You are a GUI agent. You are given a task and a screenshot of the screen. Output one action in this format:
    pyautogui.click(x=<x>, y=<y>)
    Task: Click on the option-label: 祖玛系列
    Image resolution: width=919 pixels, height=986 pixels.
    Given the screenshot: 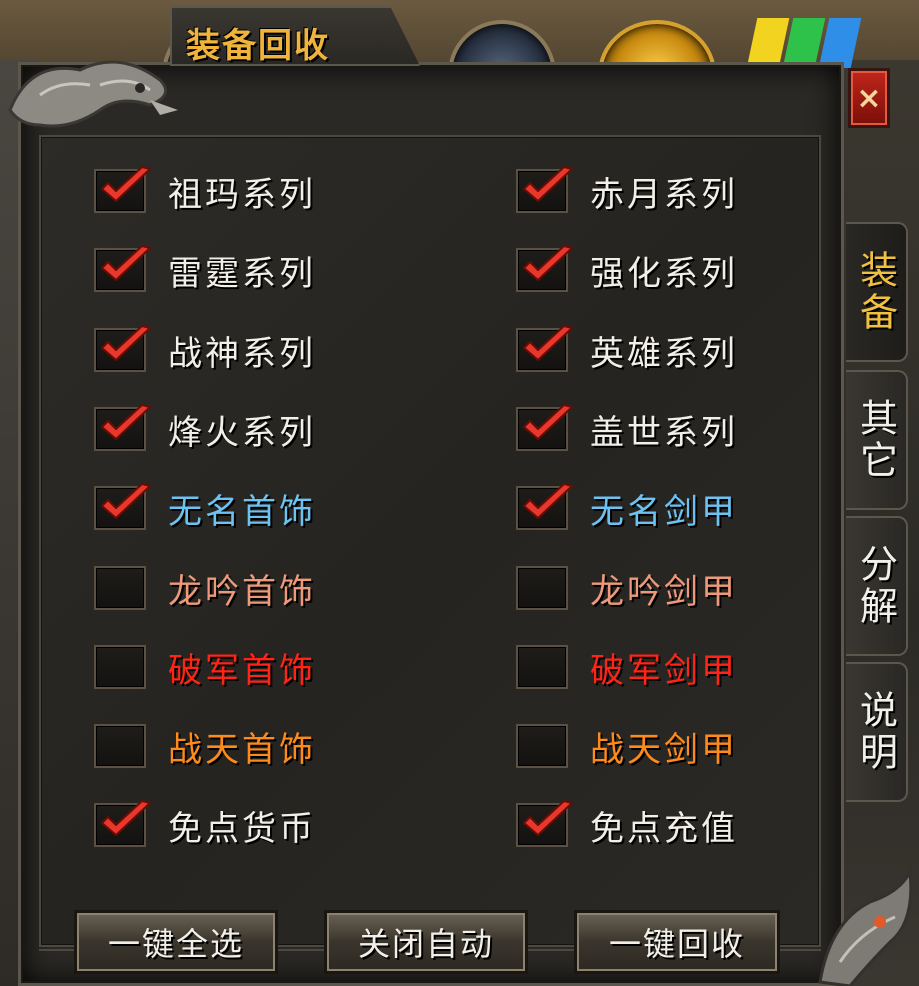 What is the action you would take?
    pyautogui.click(x=242, y=194)
    